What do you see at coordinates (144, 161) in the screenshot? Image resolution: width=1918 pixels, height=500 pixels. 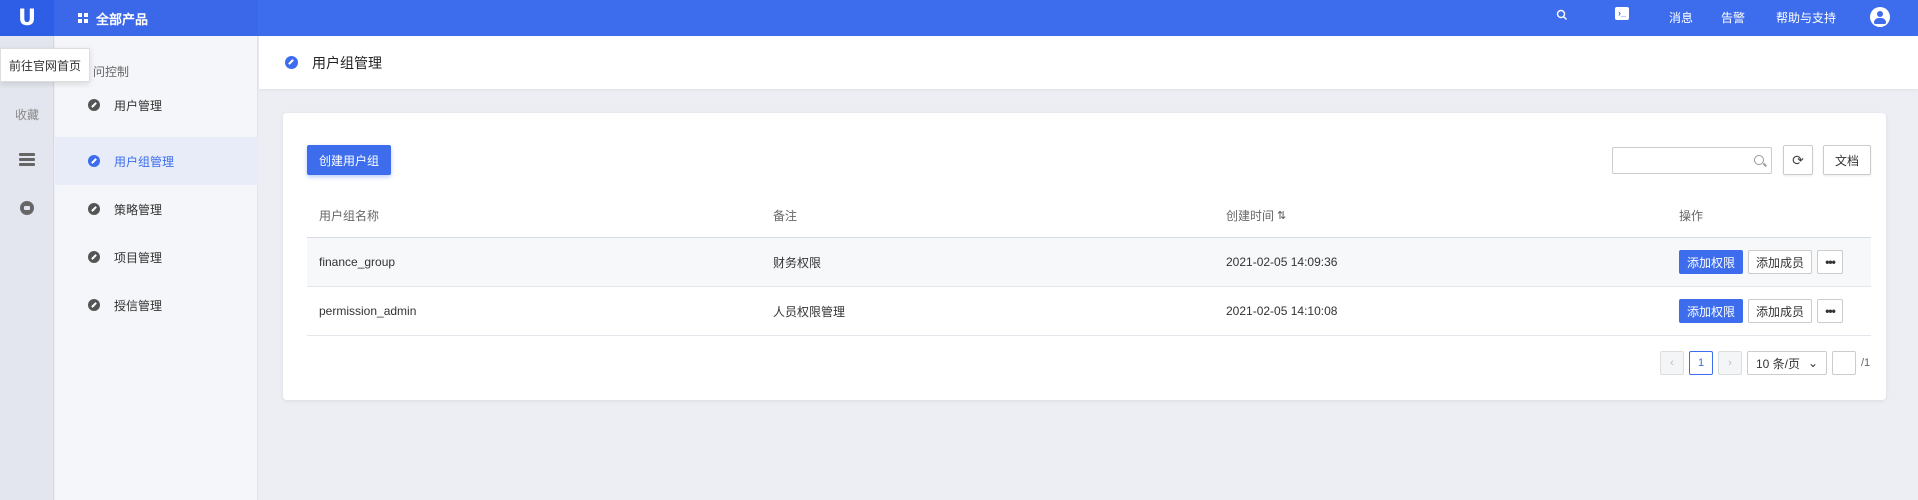 I see `sidebar-item-label: 用户组管理` at bounding box center [144, 161].